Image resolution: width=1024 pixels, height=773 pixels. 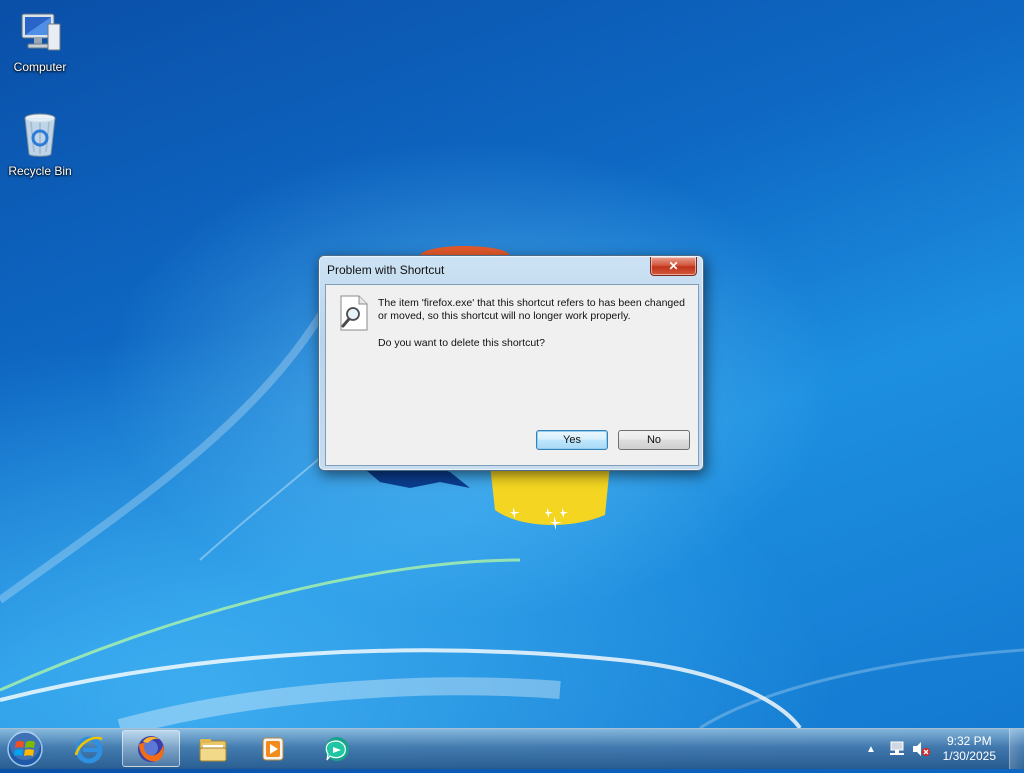 I want to click on taskbar-item-messenger, so click(x=337, y=748).